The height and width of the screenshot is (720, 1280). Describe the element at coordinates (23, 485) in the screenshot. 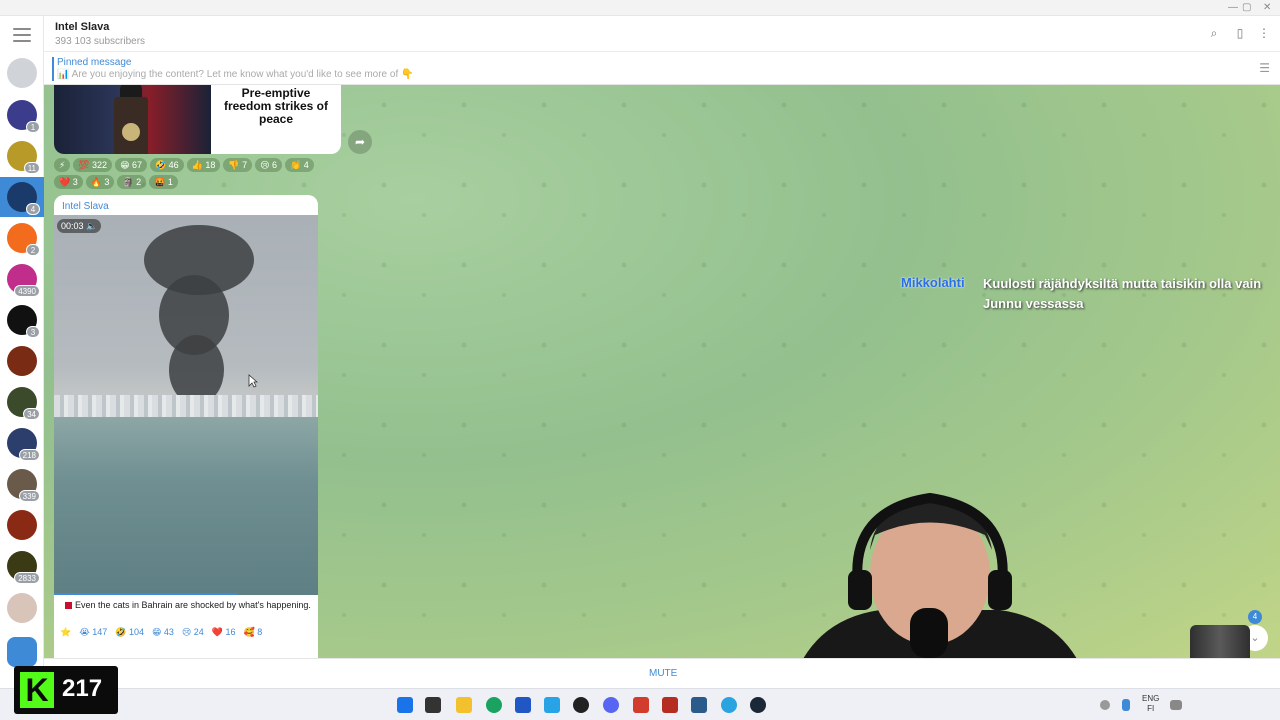

I see `chat-avatar: 339` at that location.